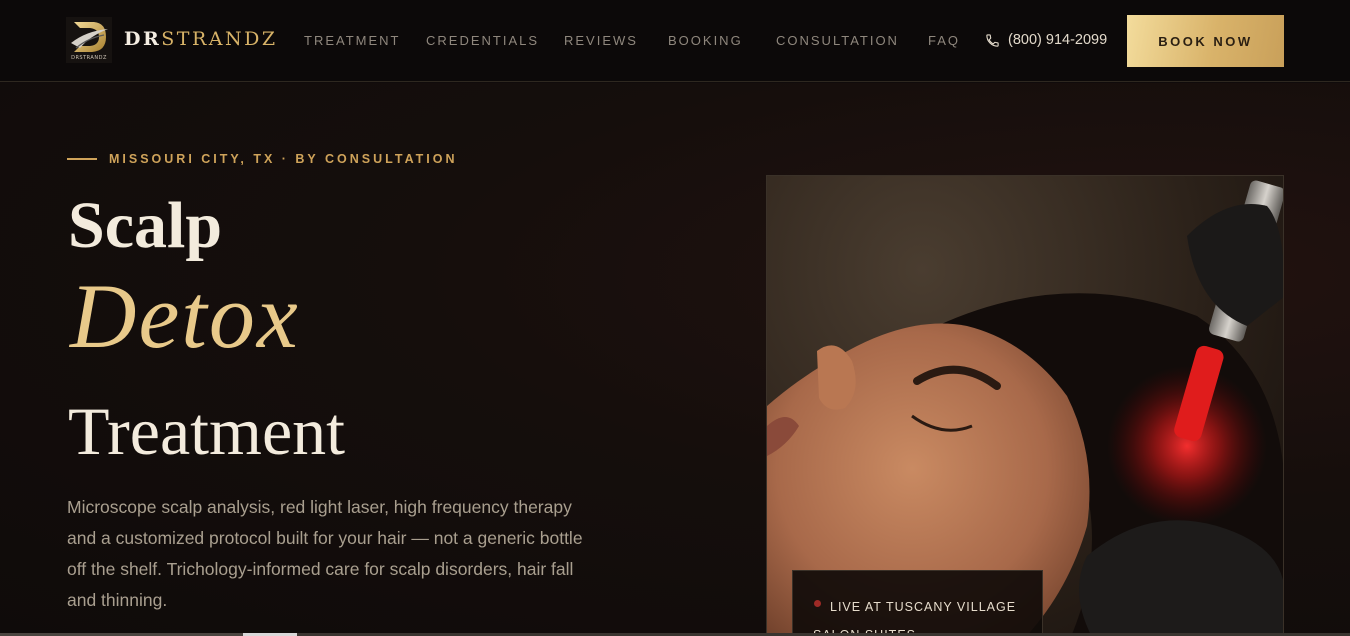 Image resolution: width=1350 pixels, height=636 pixels. What do you see at coordinates (1058, 40) in the screenshot?
I see `phone-number: (800) 914-2099` at bounding box center [1058, 40].